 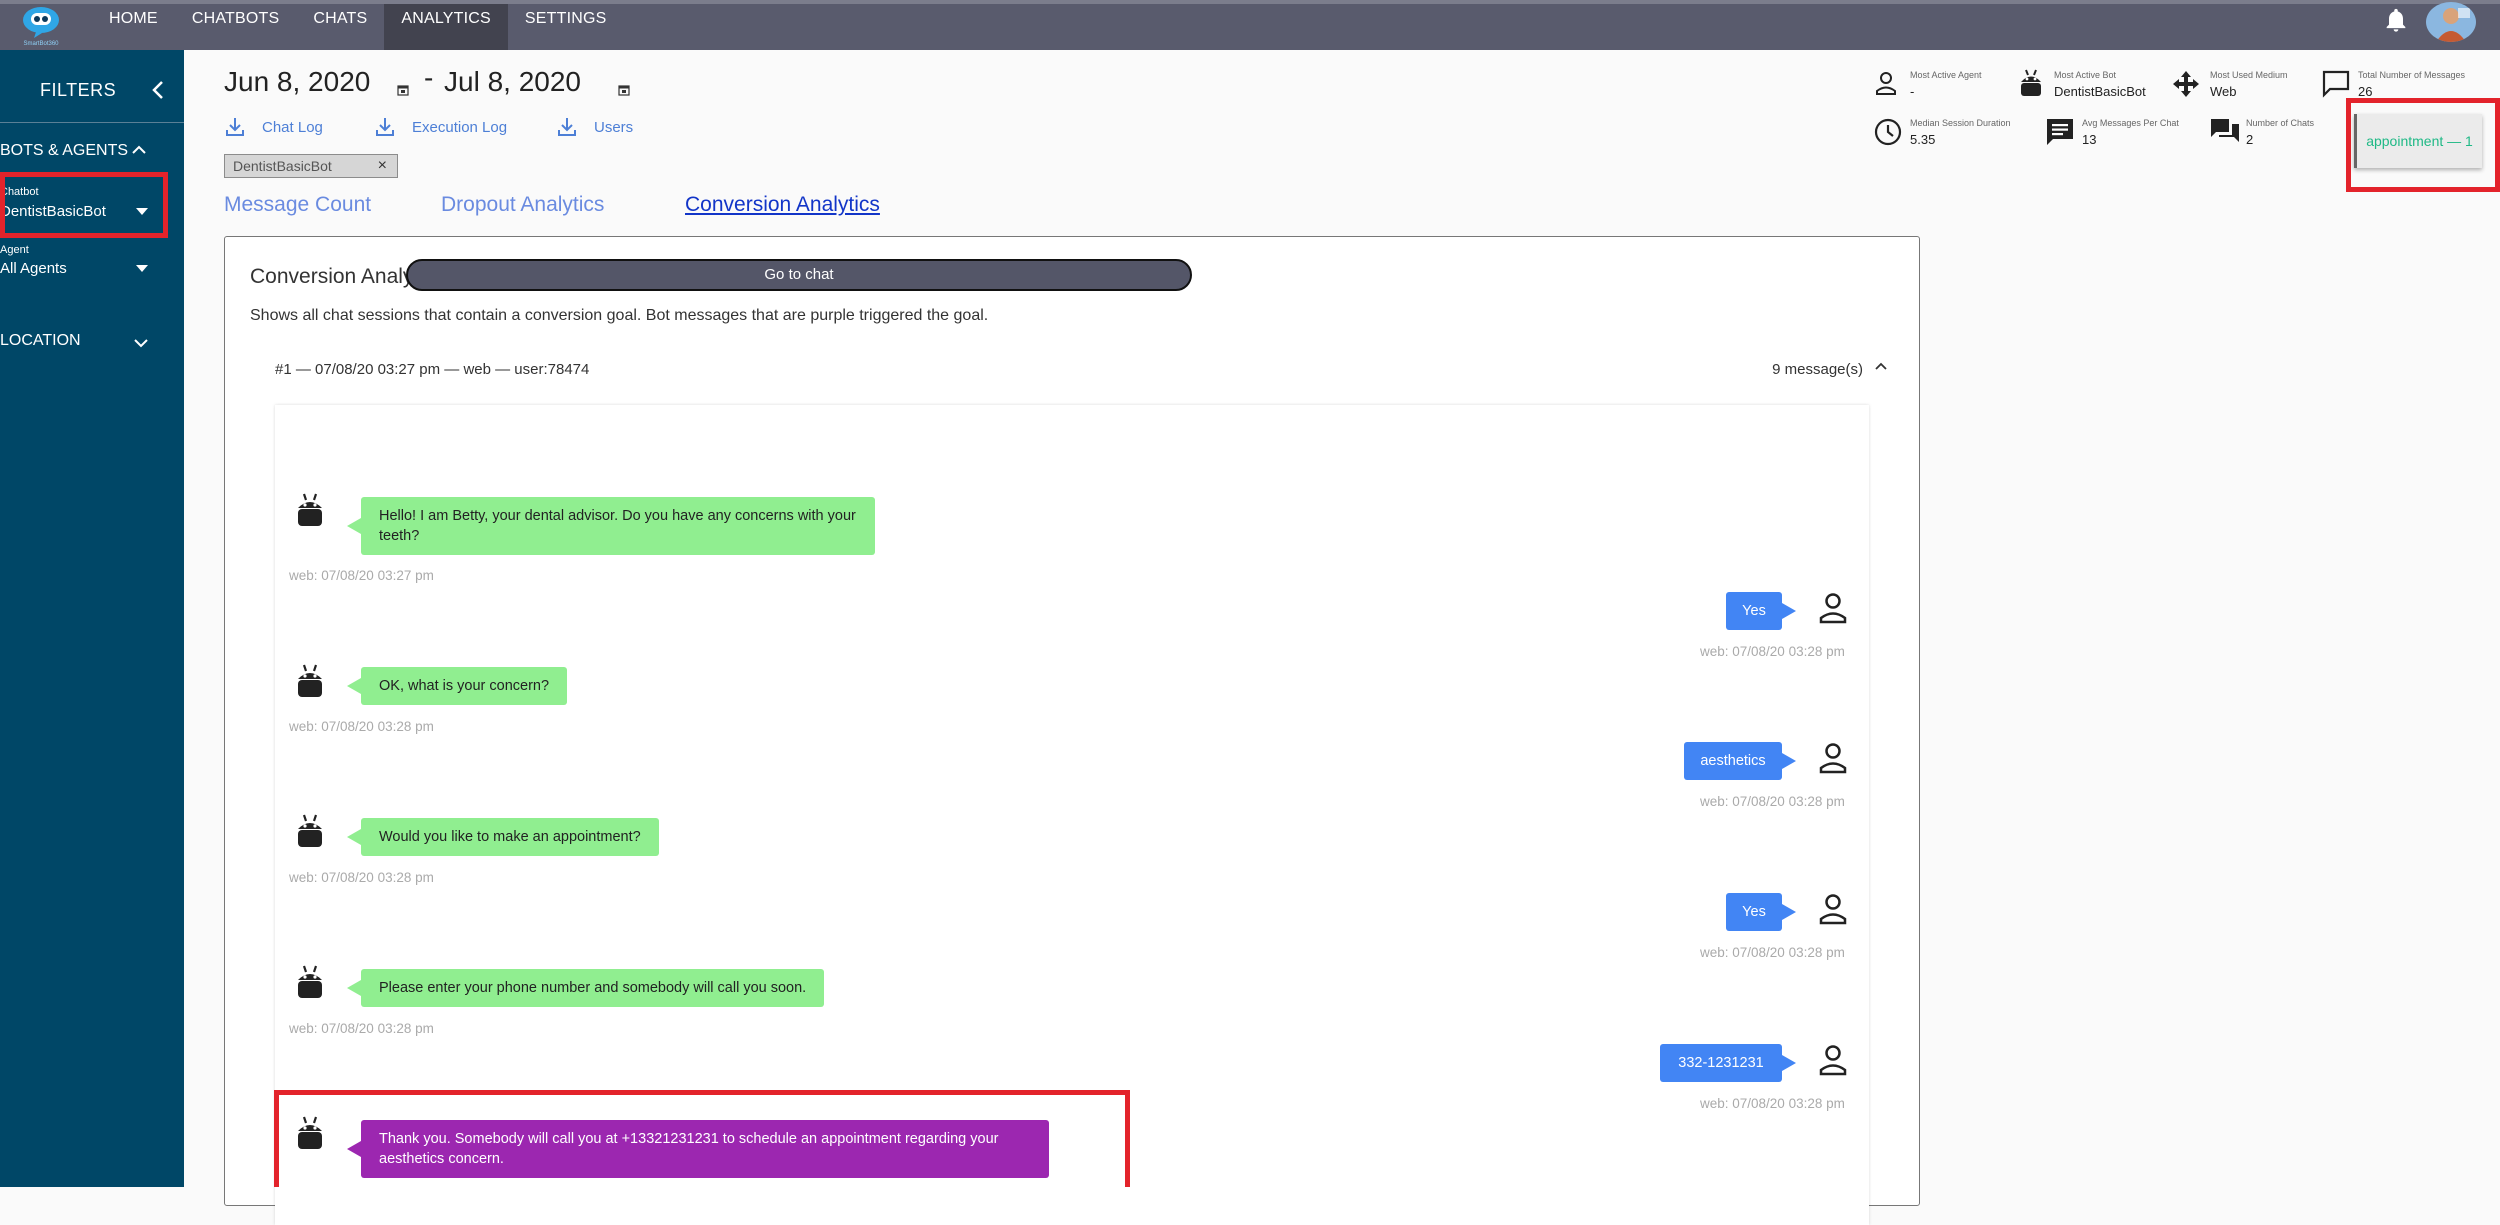 What do you see at coordinates (53, 211) in the screenshot?
I see `chatbot-select: DentistBasicBot` at bounding box center [53, 211].